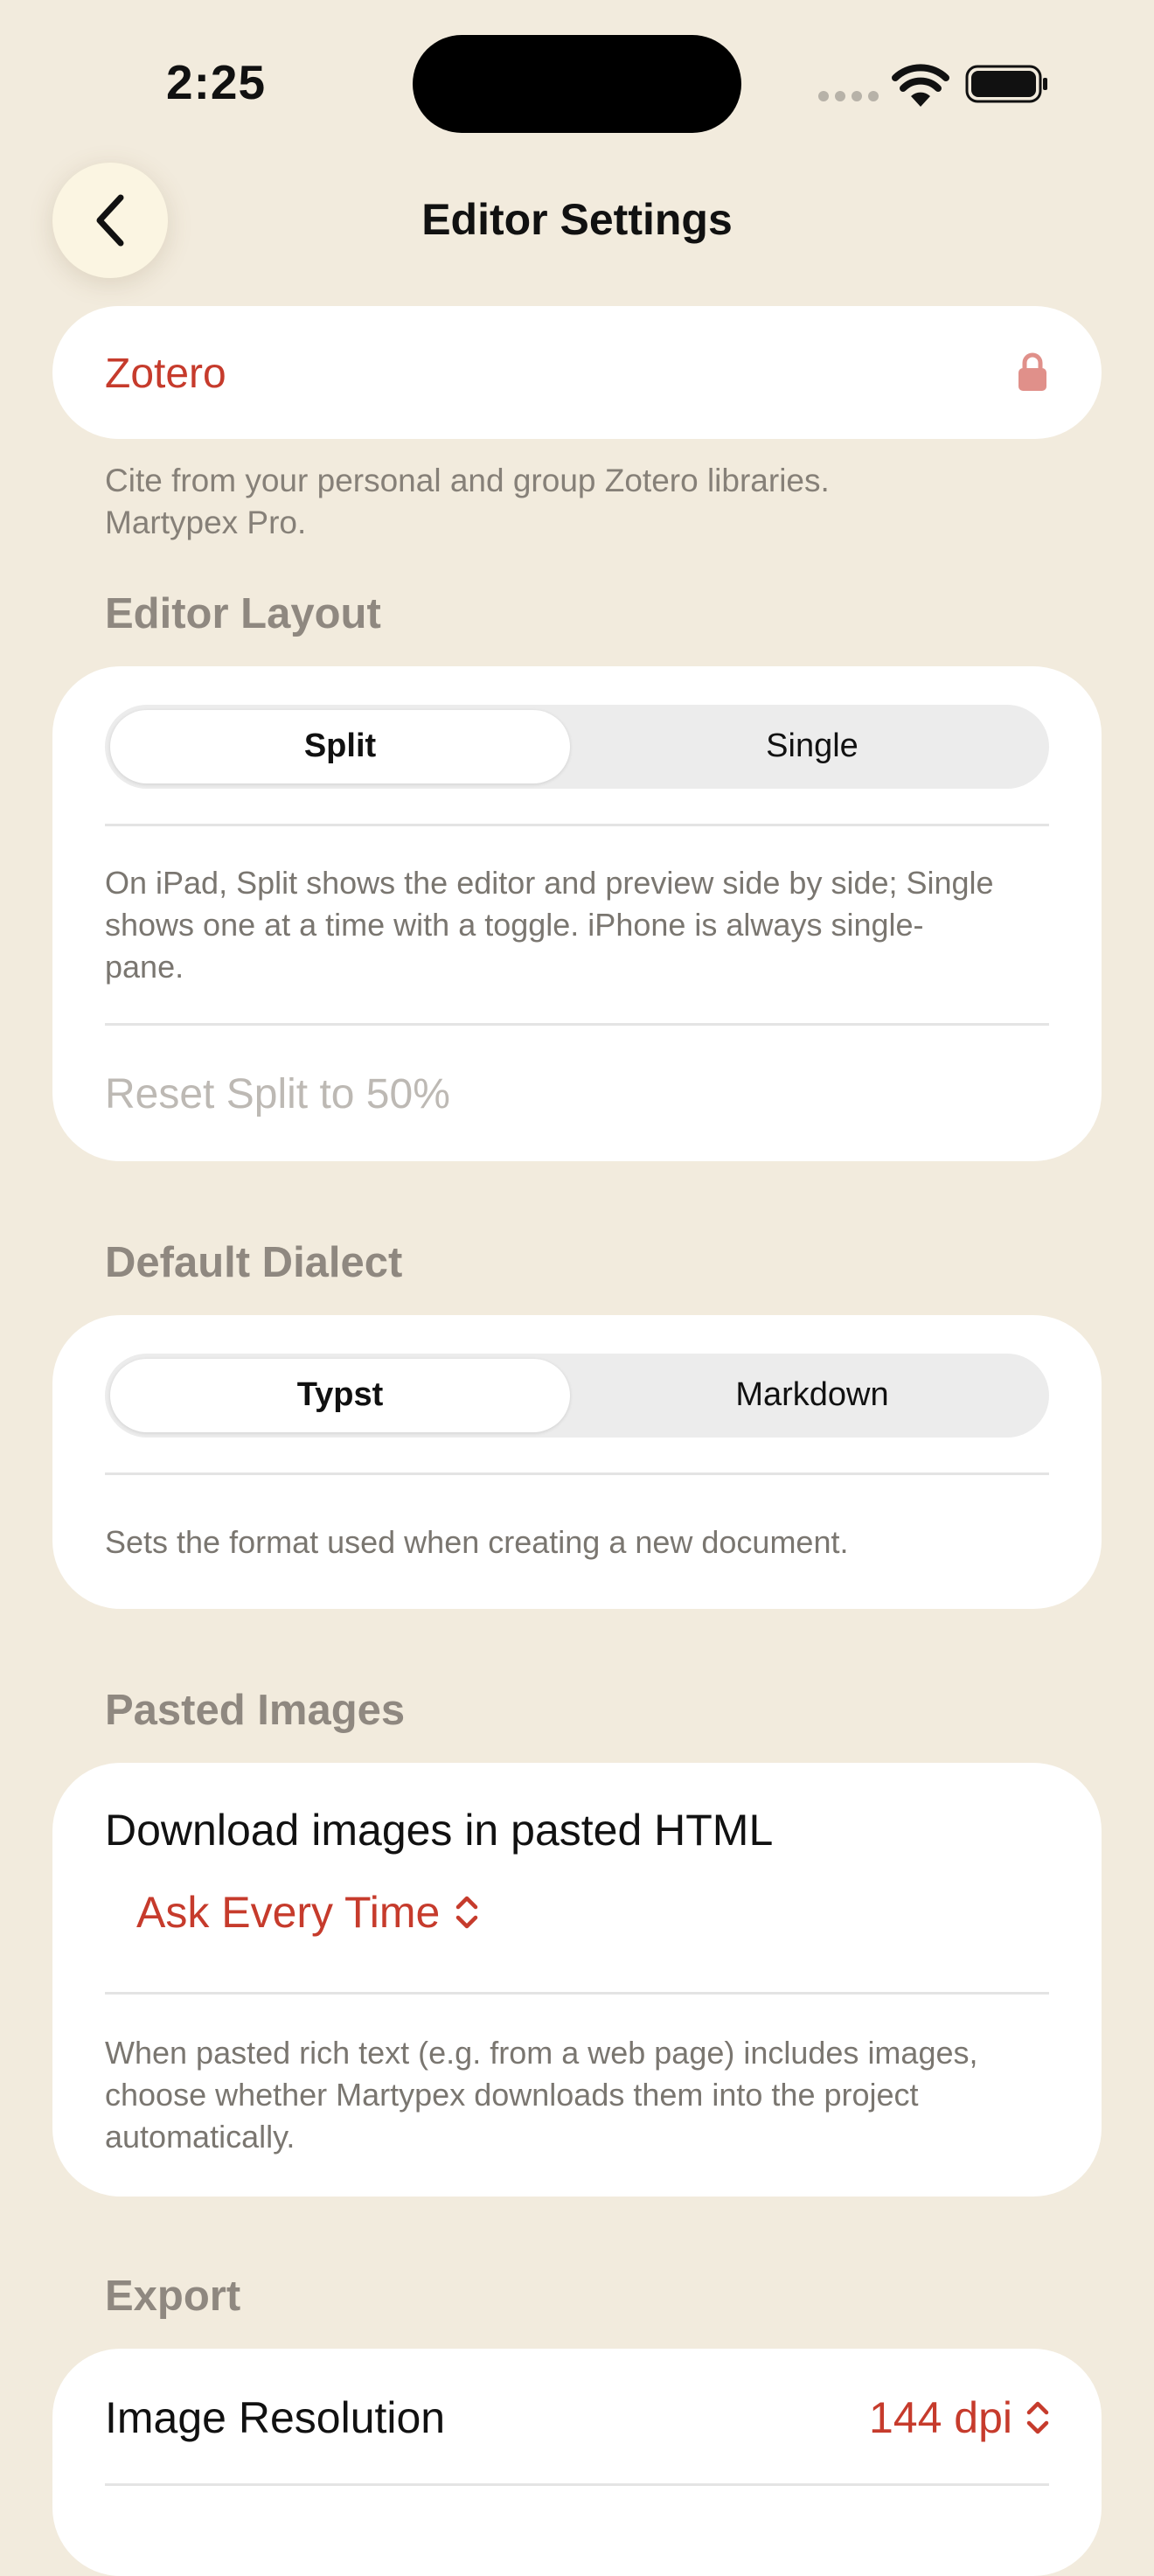 This screenshot has height=2576, width=1154. Describe the element at coordinates (216, 82) in the screenshot. I see `status-time: 2:25` at that location.